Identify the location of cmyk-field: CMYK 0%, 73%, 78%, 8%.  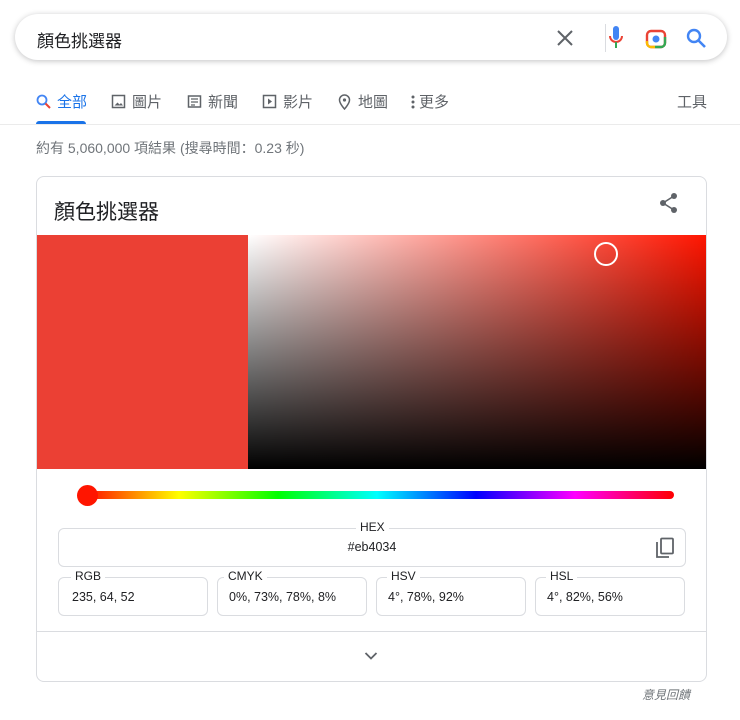
(292, 592).